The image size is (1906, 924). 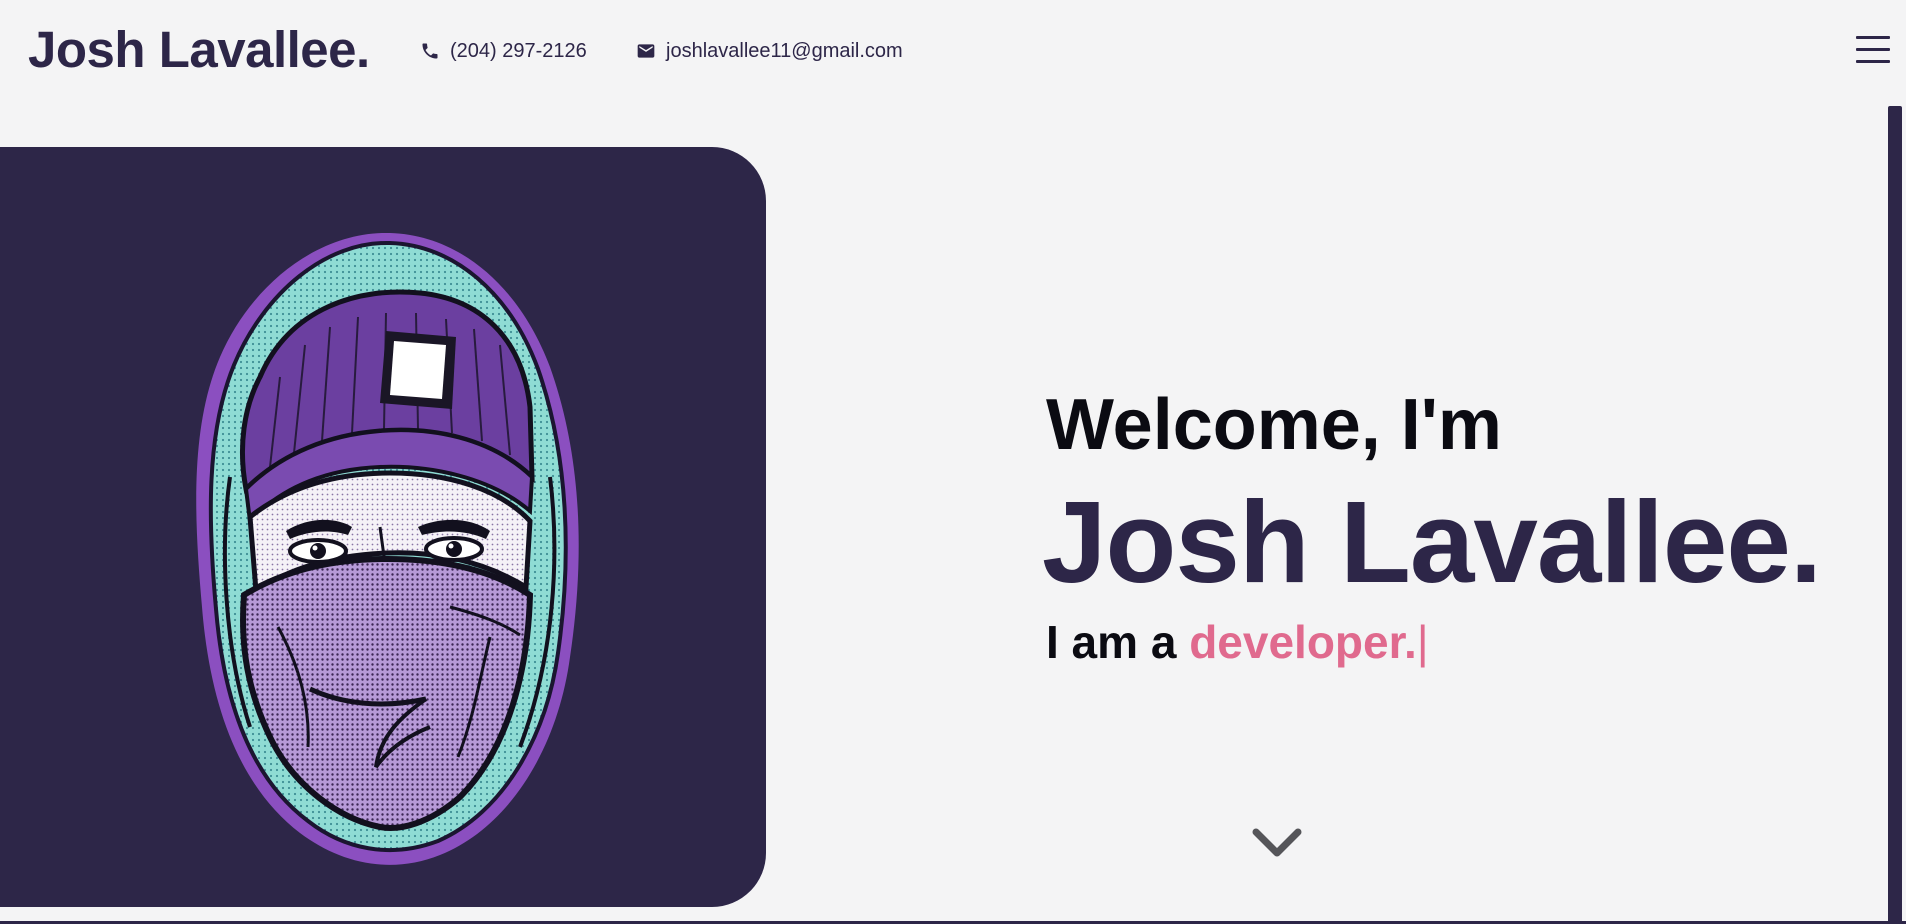 I want to click on phone-icon, so click(x=430, y=51).